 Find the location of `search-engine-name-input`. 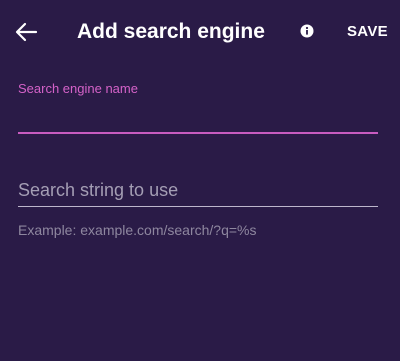

search-engine-name-input is located at coordinates (198, 116).